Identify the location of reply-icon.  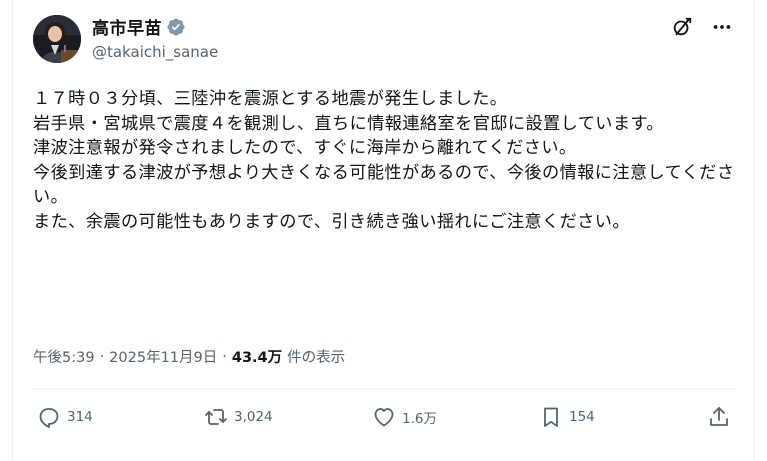
(49, 418).